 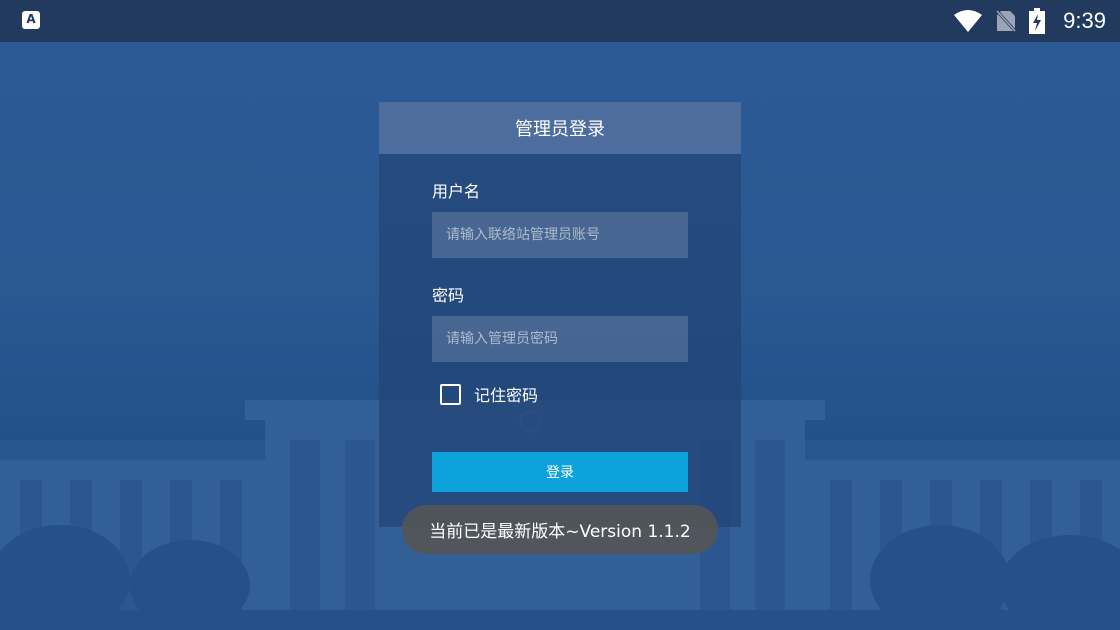 I want to click on remember-password-row: 记住密码, so click(x=489, y=394).